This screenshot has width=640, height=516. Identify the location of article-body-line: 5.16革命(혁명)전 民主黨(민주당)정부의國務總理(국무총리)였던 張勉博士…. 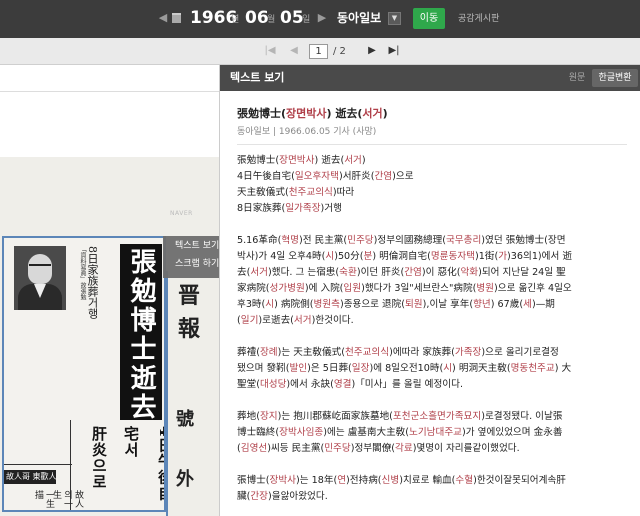
(401, 240).